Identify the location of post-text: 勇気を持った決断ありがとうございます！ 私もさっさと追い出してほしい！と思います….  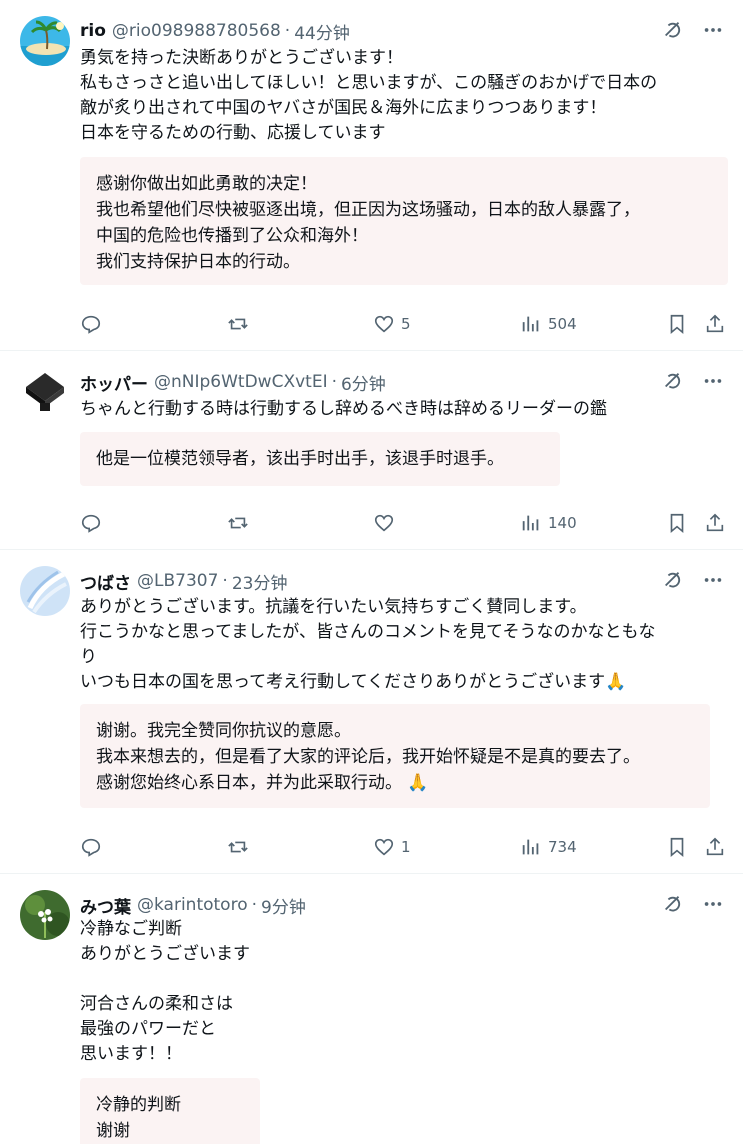
(405, 96).